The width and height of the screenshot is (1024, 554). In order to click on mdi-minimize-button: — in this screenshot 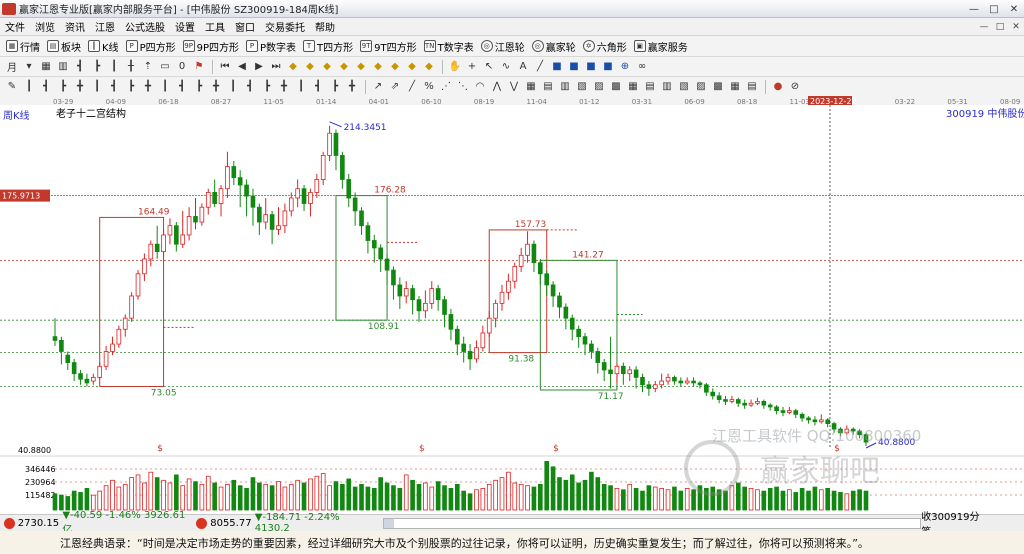, I will do `click(984, 26)`.